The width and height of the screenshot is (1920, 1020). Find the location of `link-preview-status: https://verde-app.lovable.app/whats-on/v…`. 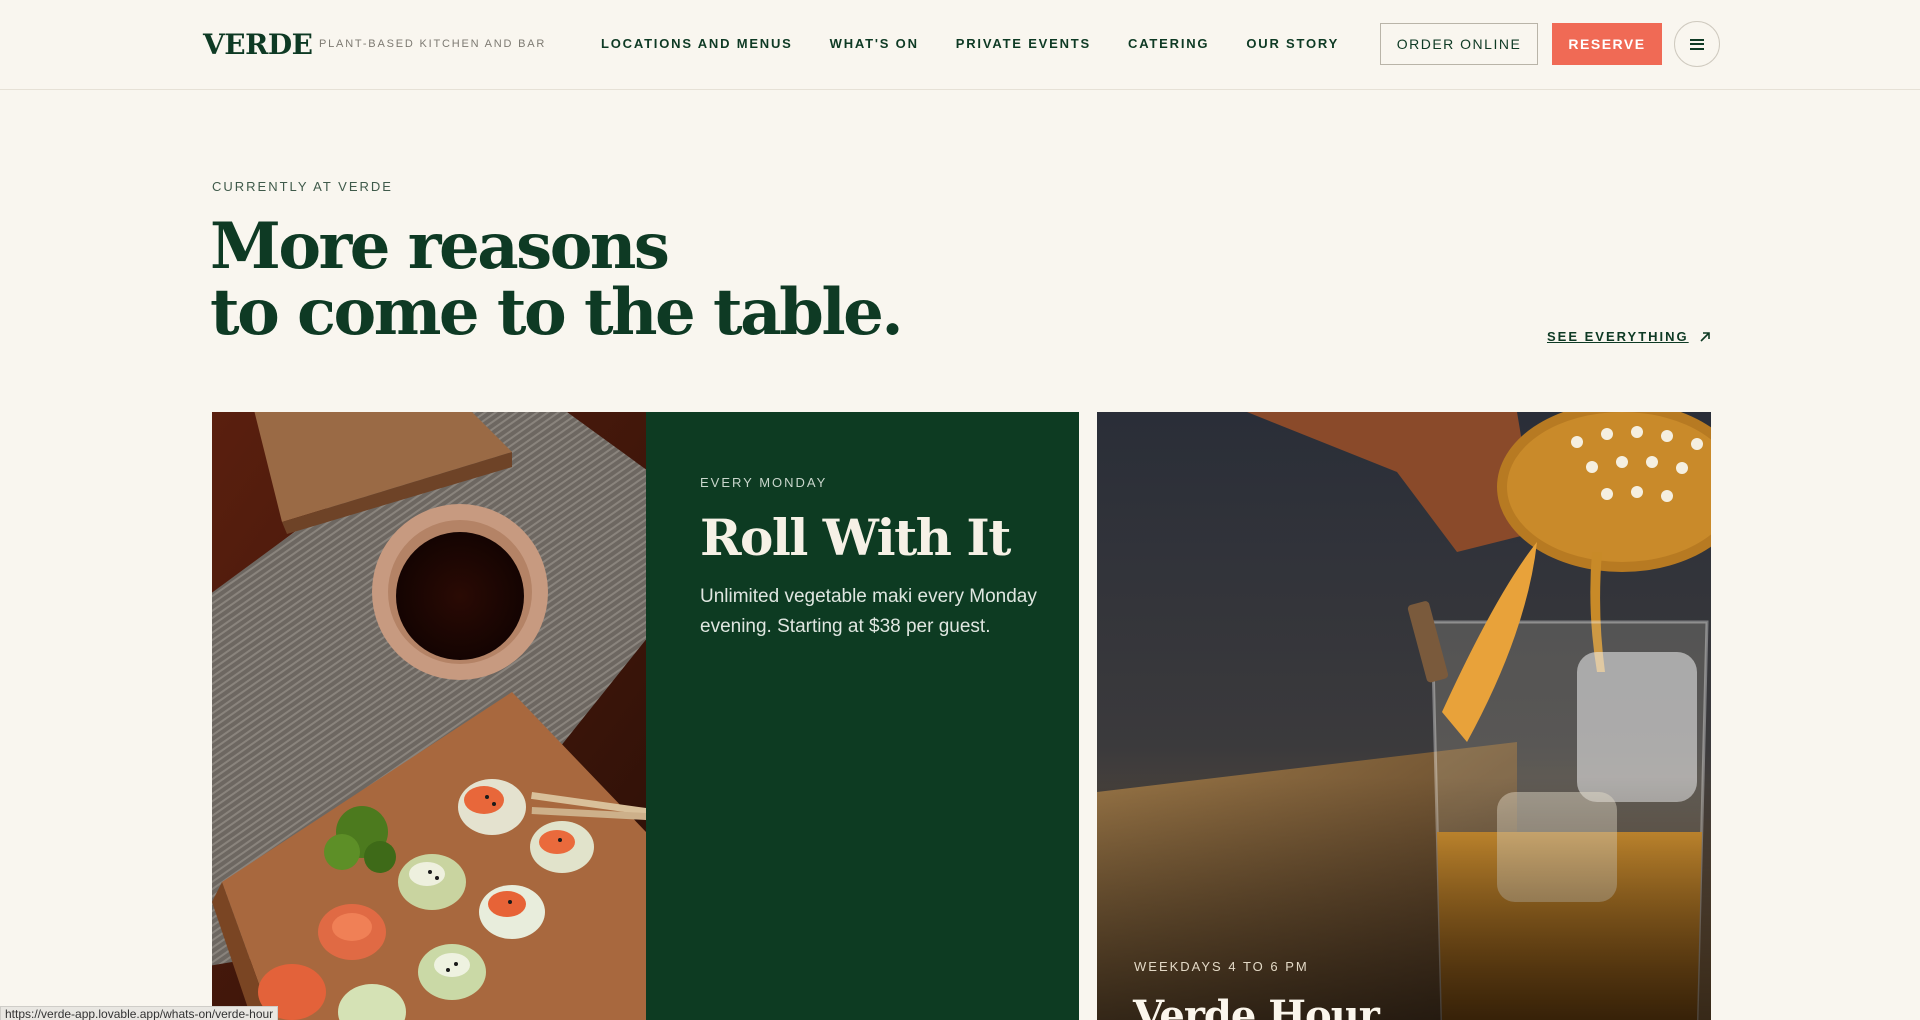

link-preview-status: https://verde-app.lovable.app/whats-on/v… is located at coordinates (139, 1013).